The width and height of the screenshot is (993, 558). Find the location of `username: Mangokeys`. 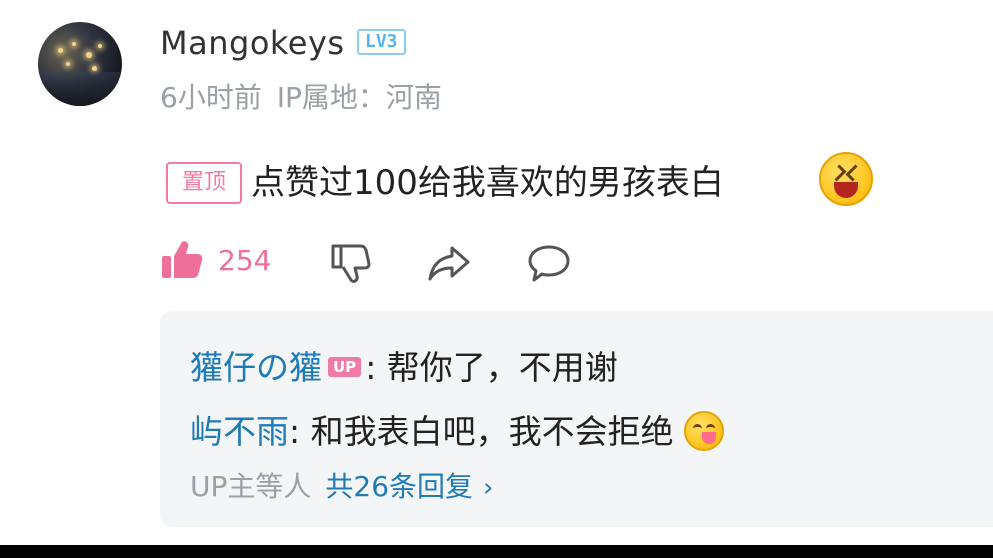

username: Mangokeys is located at coordinates (252, 43).